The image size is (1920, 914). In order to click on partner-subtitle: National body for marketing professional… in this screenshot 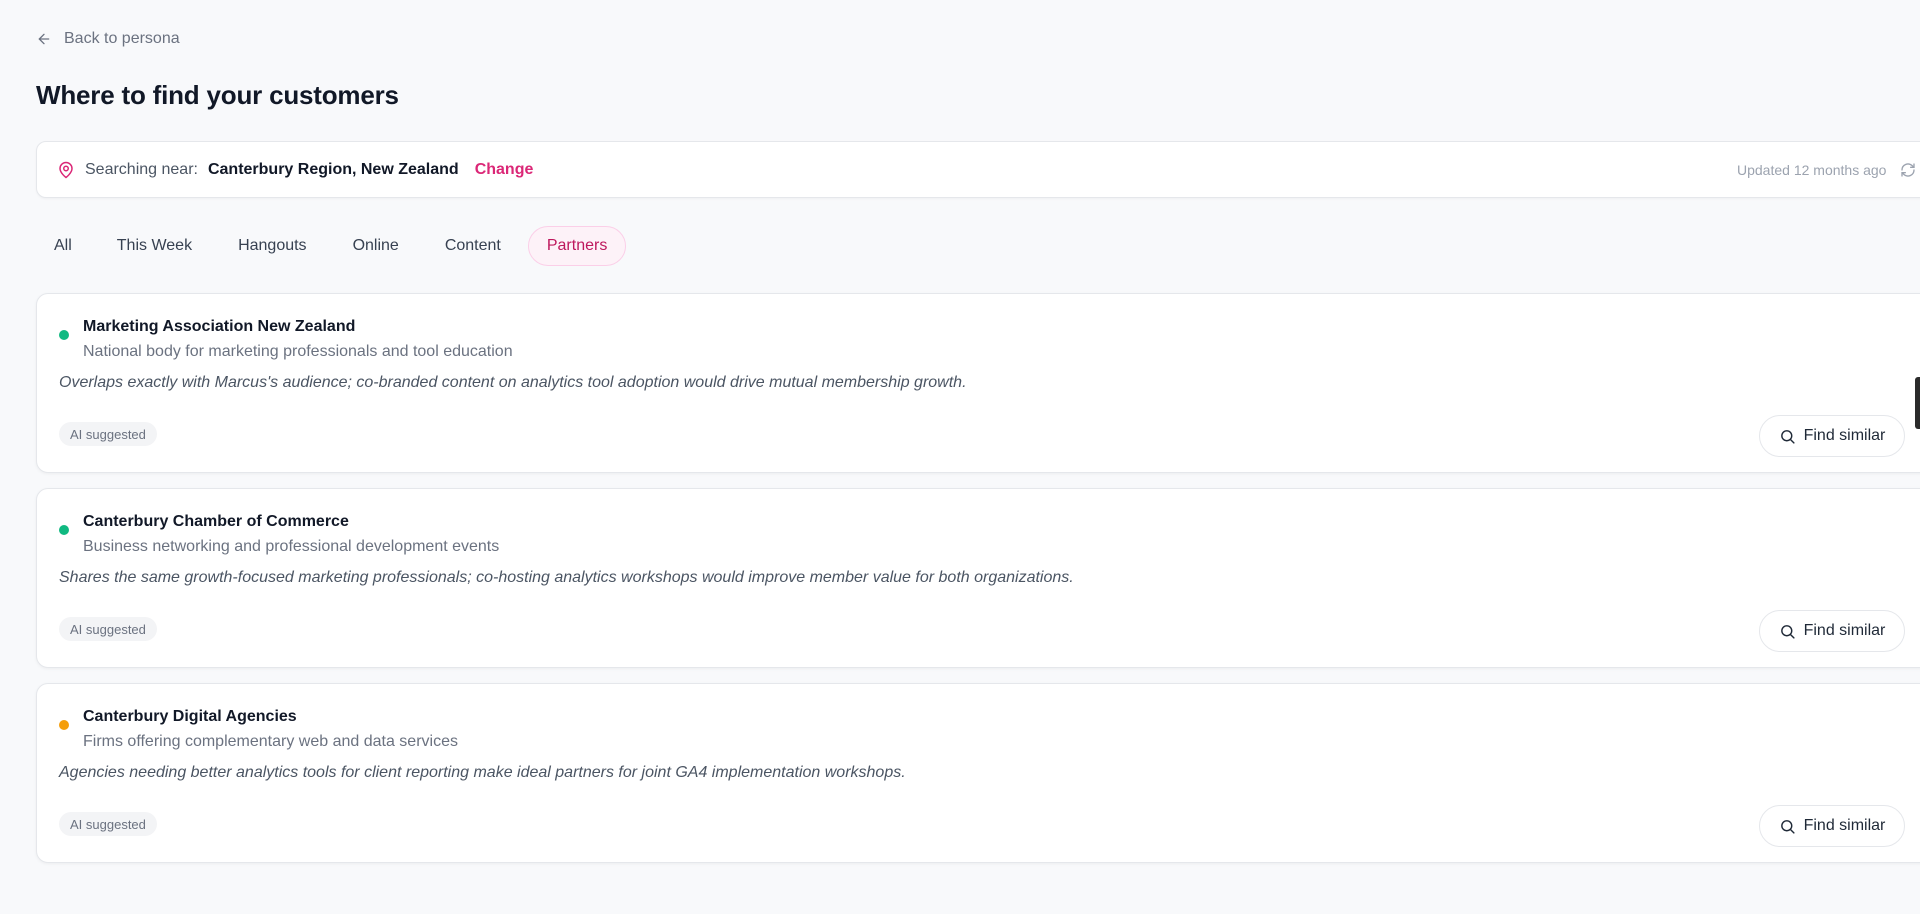, I will do `click(298, 351)`.